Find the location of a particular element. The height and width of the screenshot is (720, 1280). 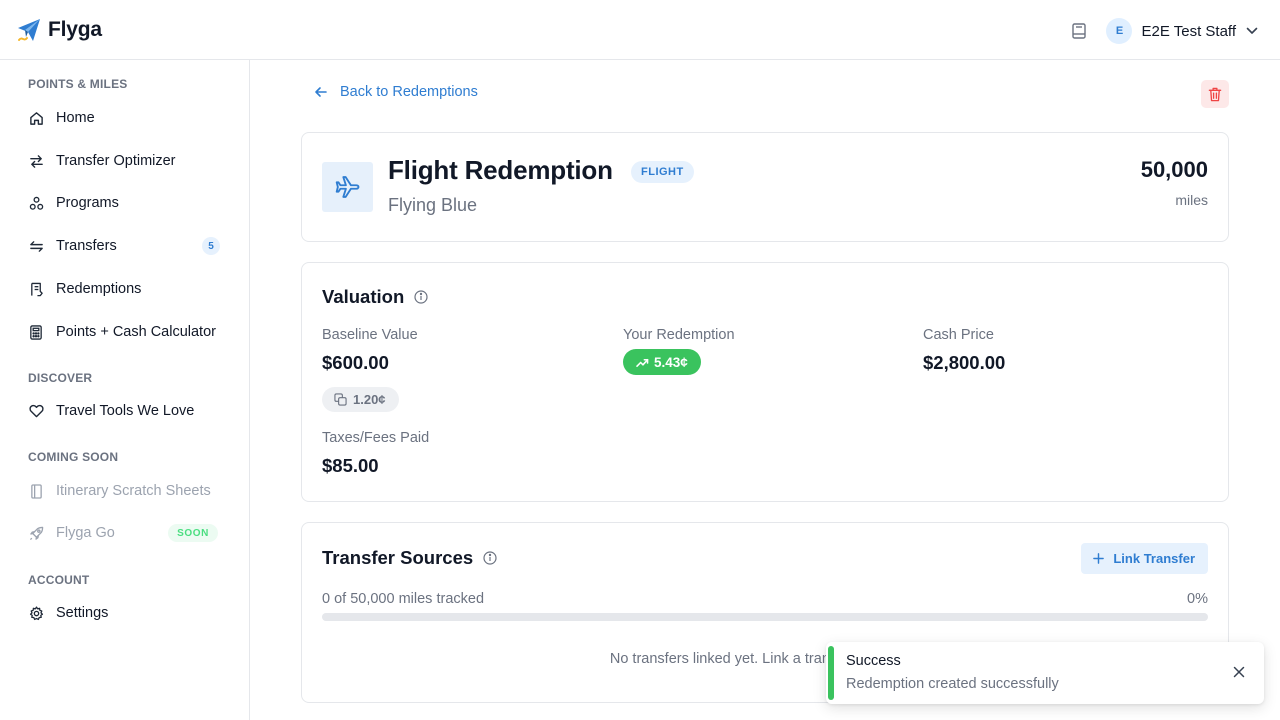

arrow-left-icon is located at coordinates (322, 92).